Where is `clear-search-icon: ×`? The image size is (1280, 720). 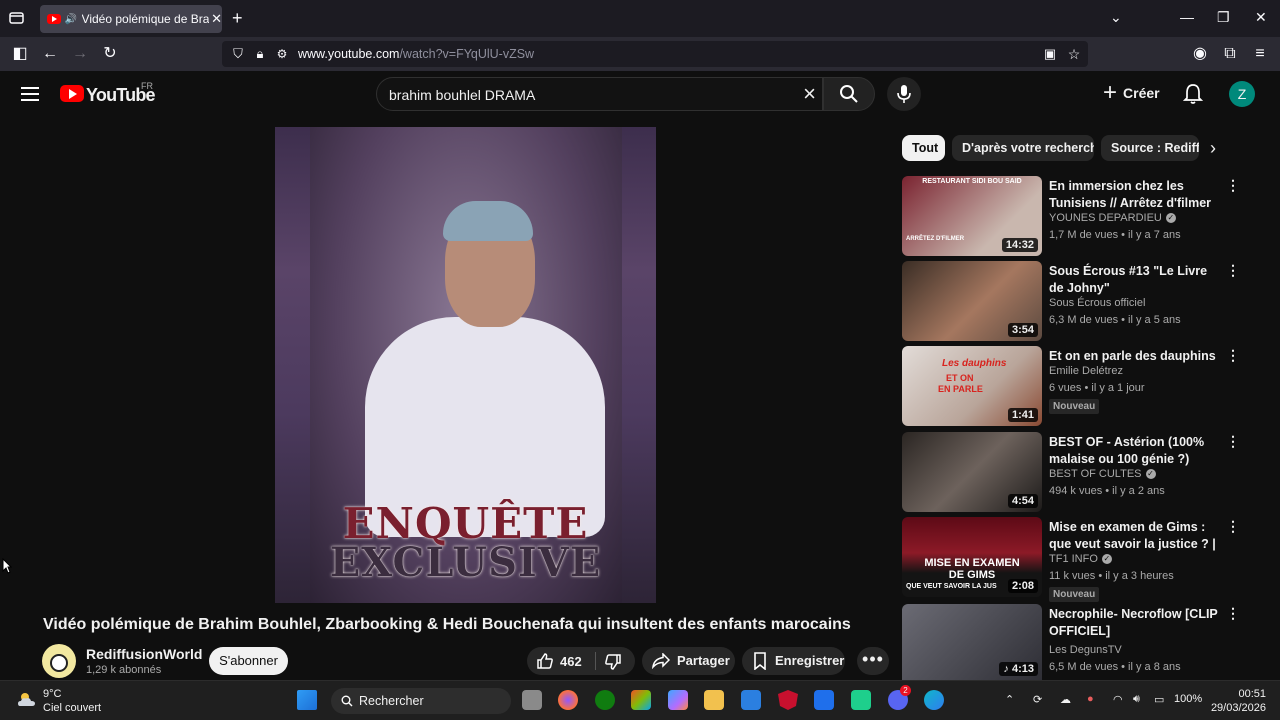
clear-search-icon: × is located at coordinates (809, 94).